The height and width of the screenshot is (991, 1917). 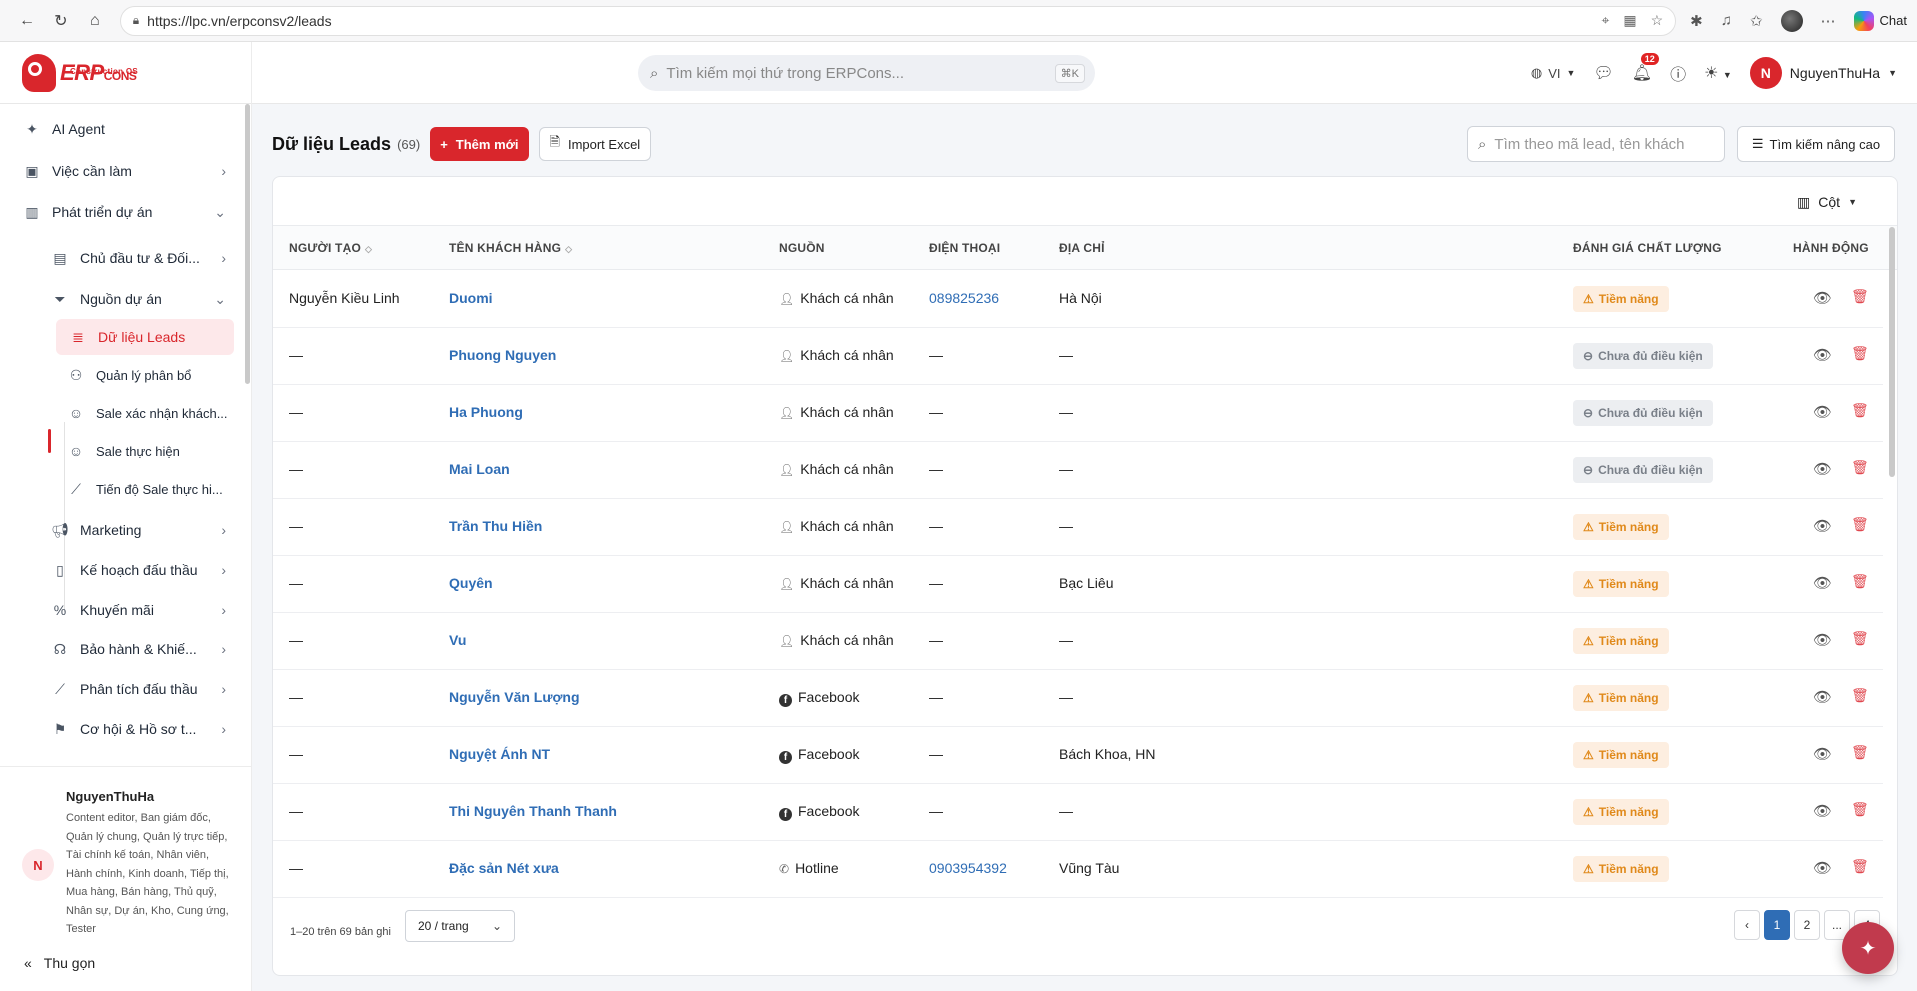 I want to click on customer-name-link: Ha Phuong, so click(x=486, y=412).